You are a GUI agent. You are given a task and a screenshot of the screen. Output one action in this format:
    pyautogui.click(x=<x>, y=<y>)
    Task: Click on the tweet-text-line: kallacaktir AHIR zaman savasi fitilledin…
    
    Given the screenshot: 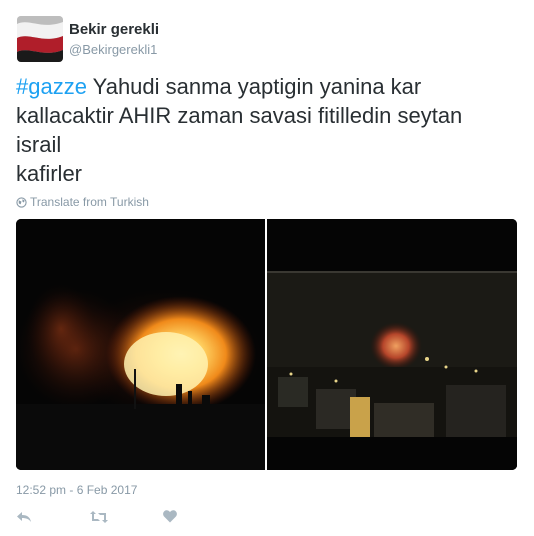 What is the action you would take?
    pyautogui.click(x=239, y=115)
    